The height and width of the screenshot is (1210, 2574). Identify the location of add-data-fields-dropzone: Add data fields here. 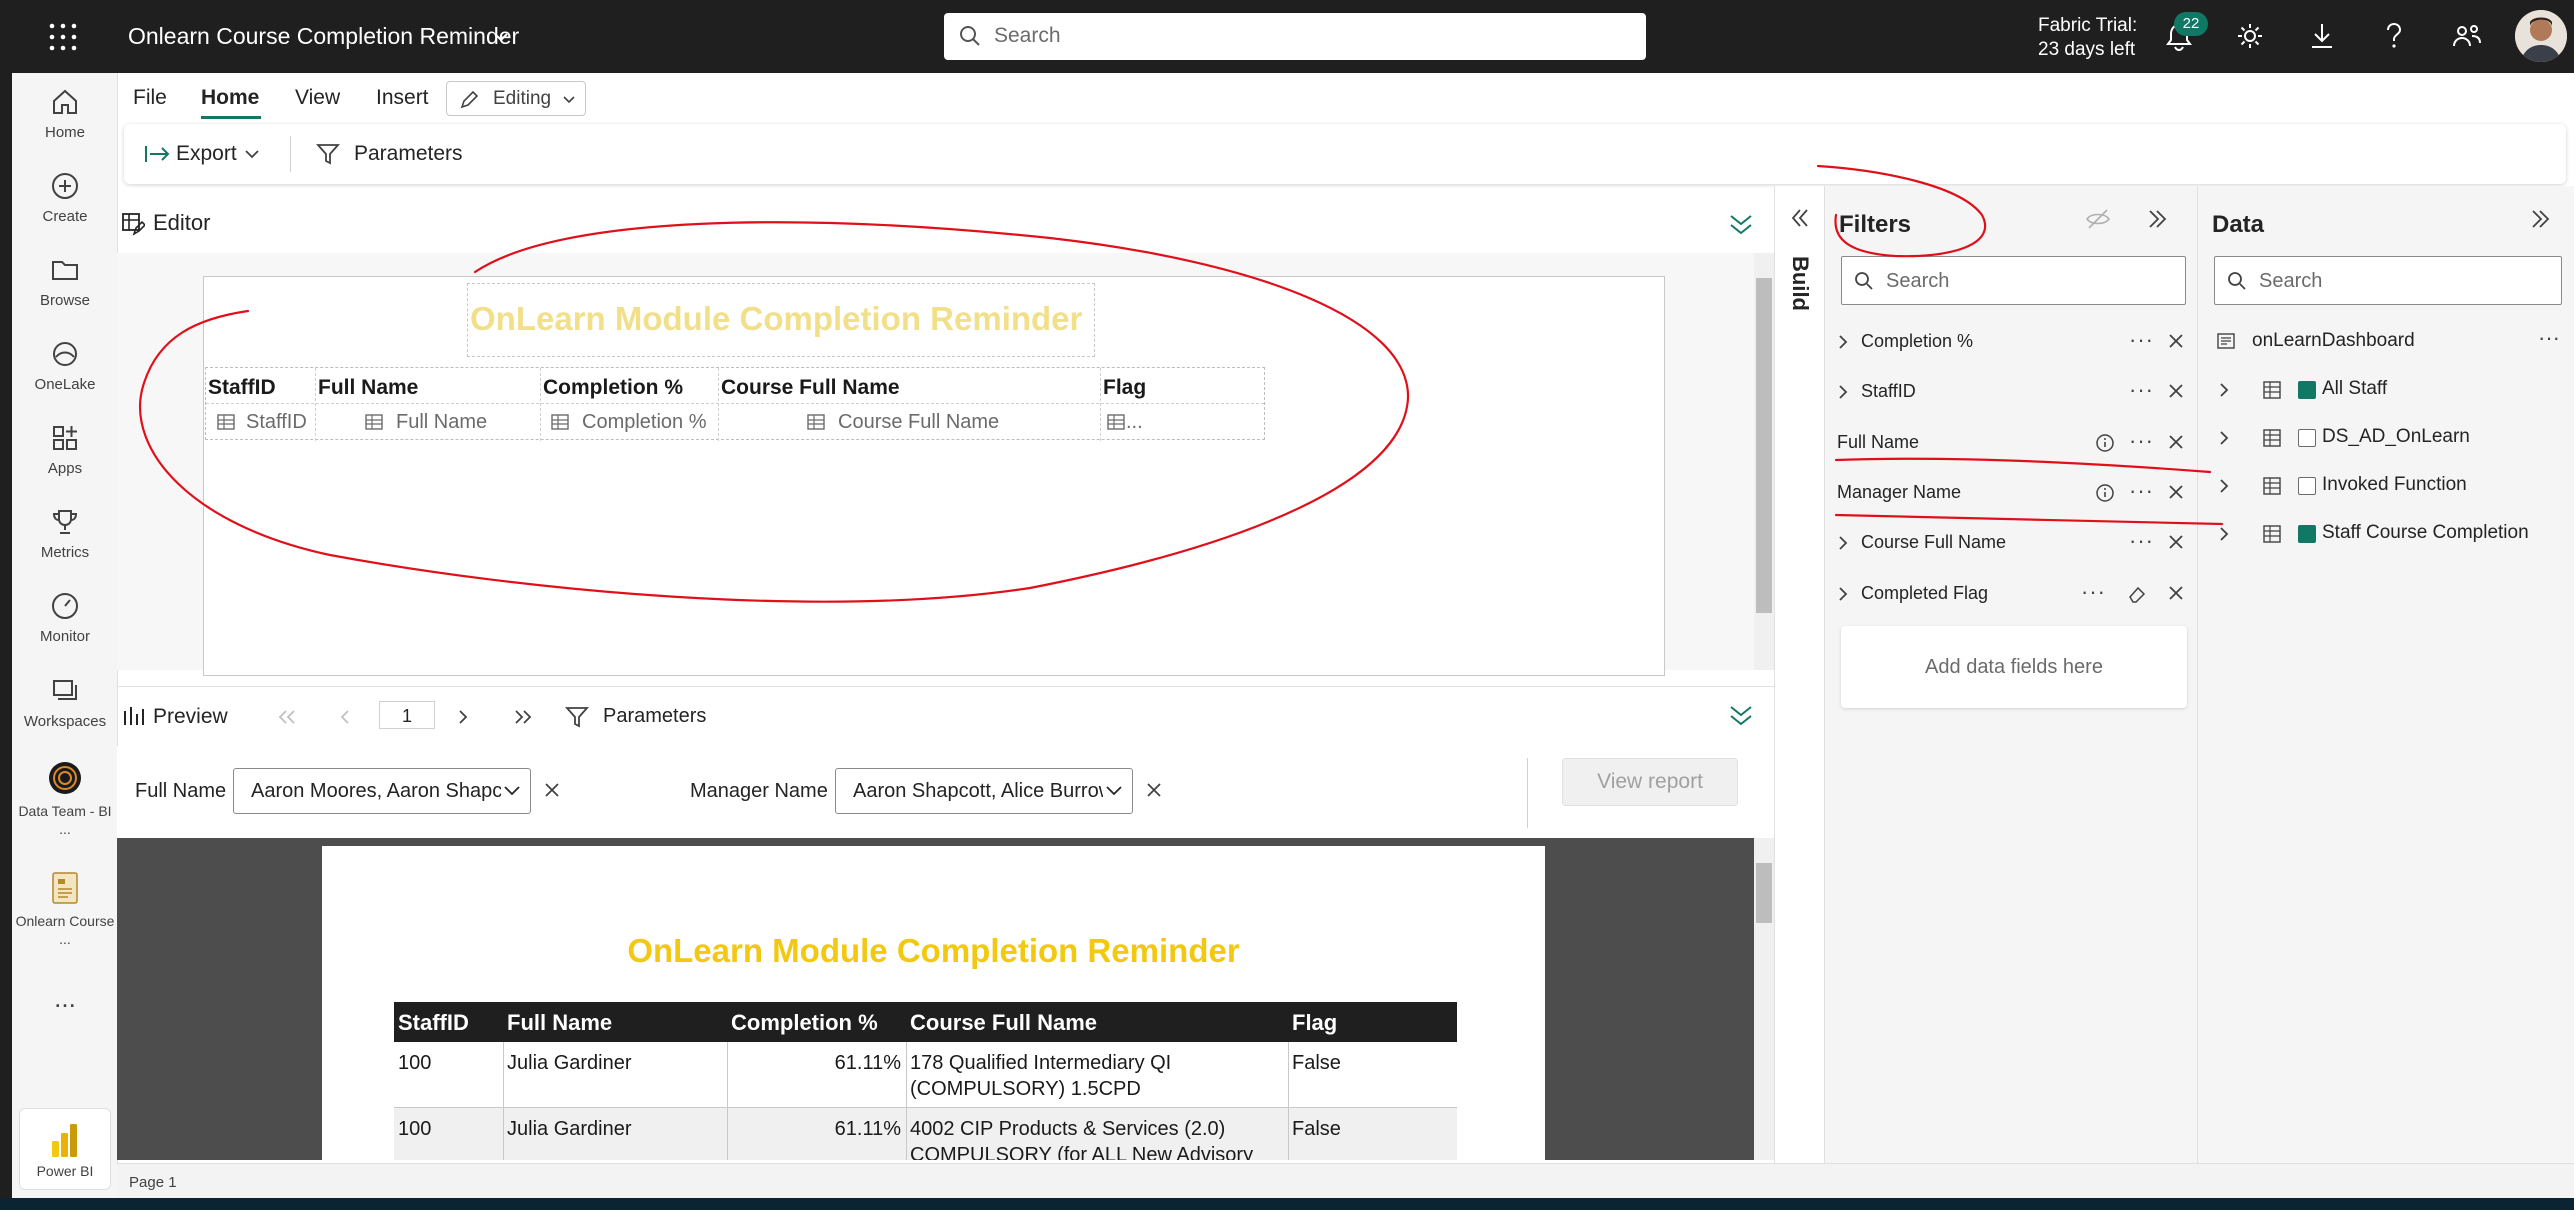
(2014, 667).